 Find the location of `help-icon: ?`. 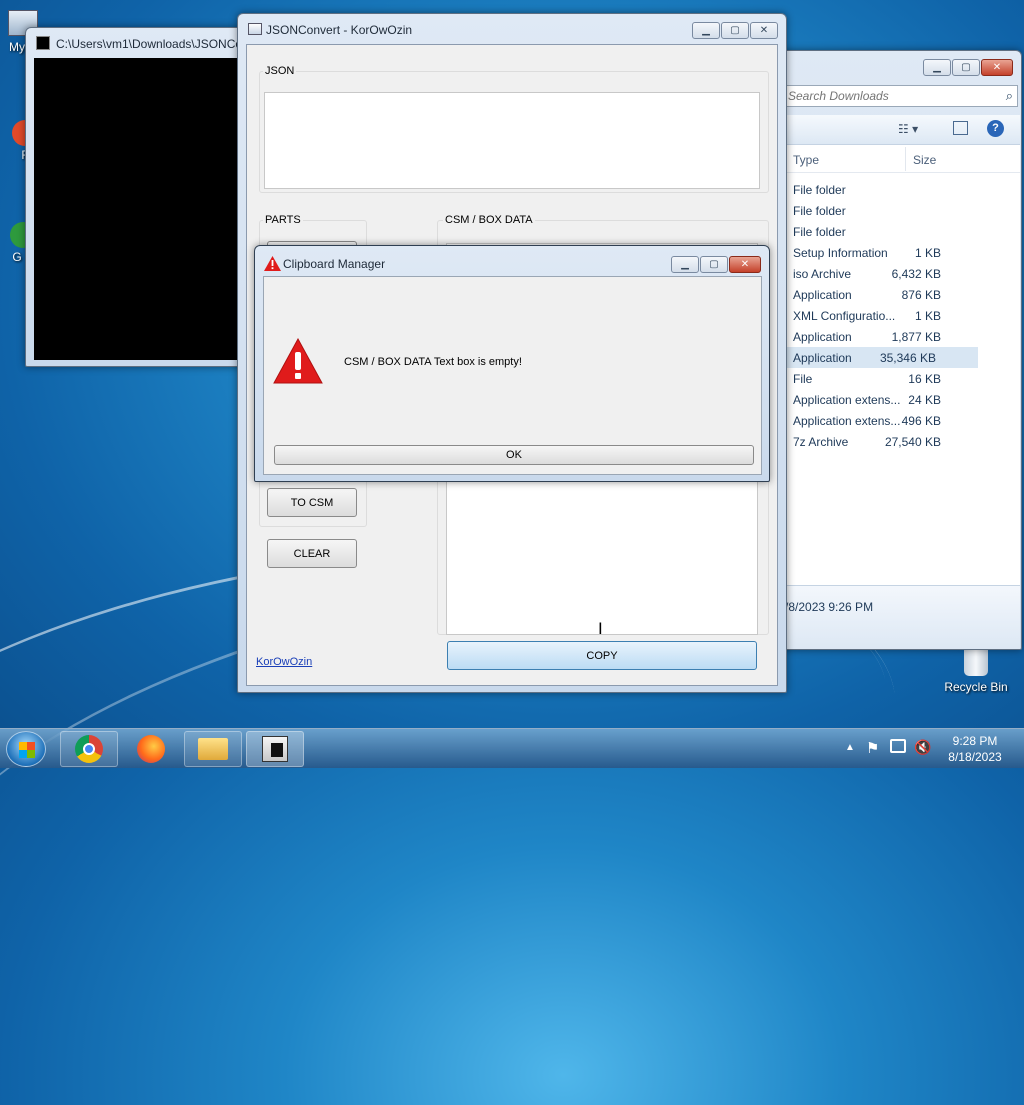

help-icon: ? is located at coordinates (995, 128).